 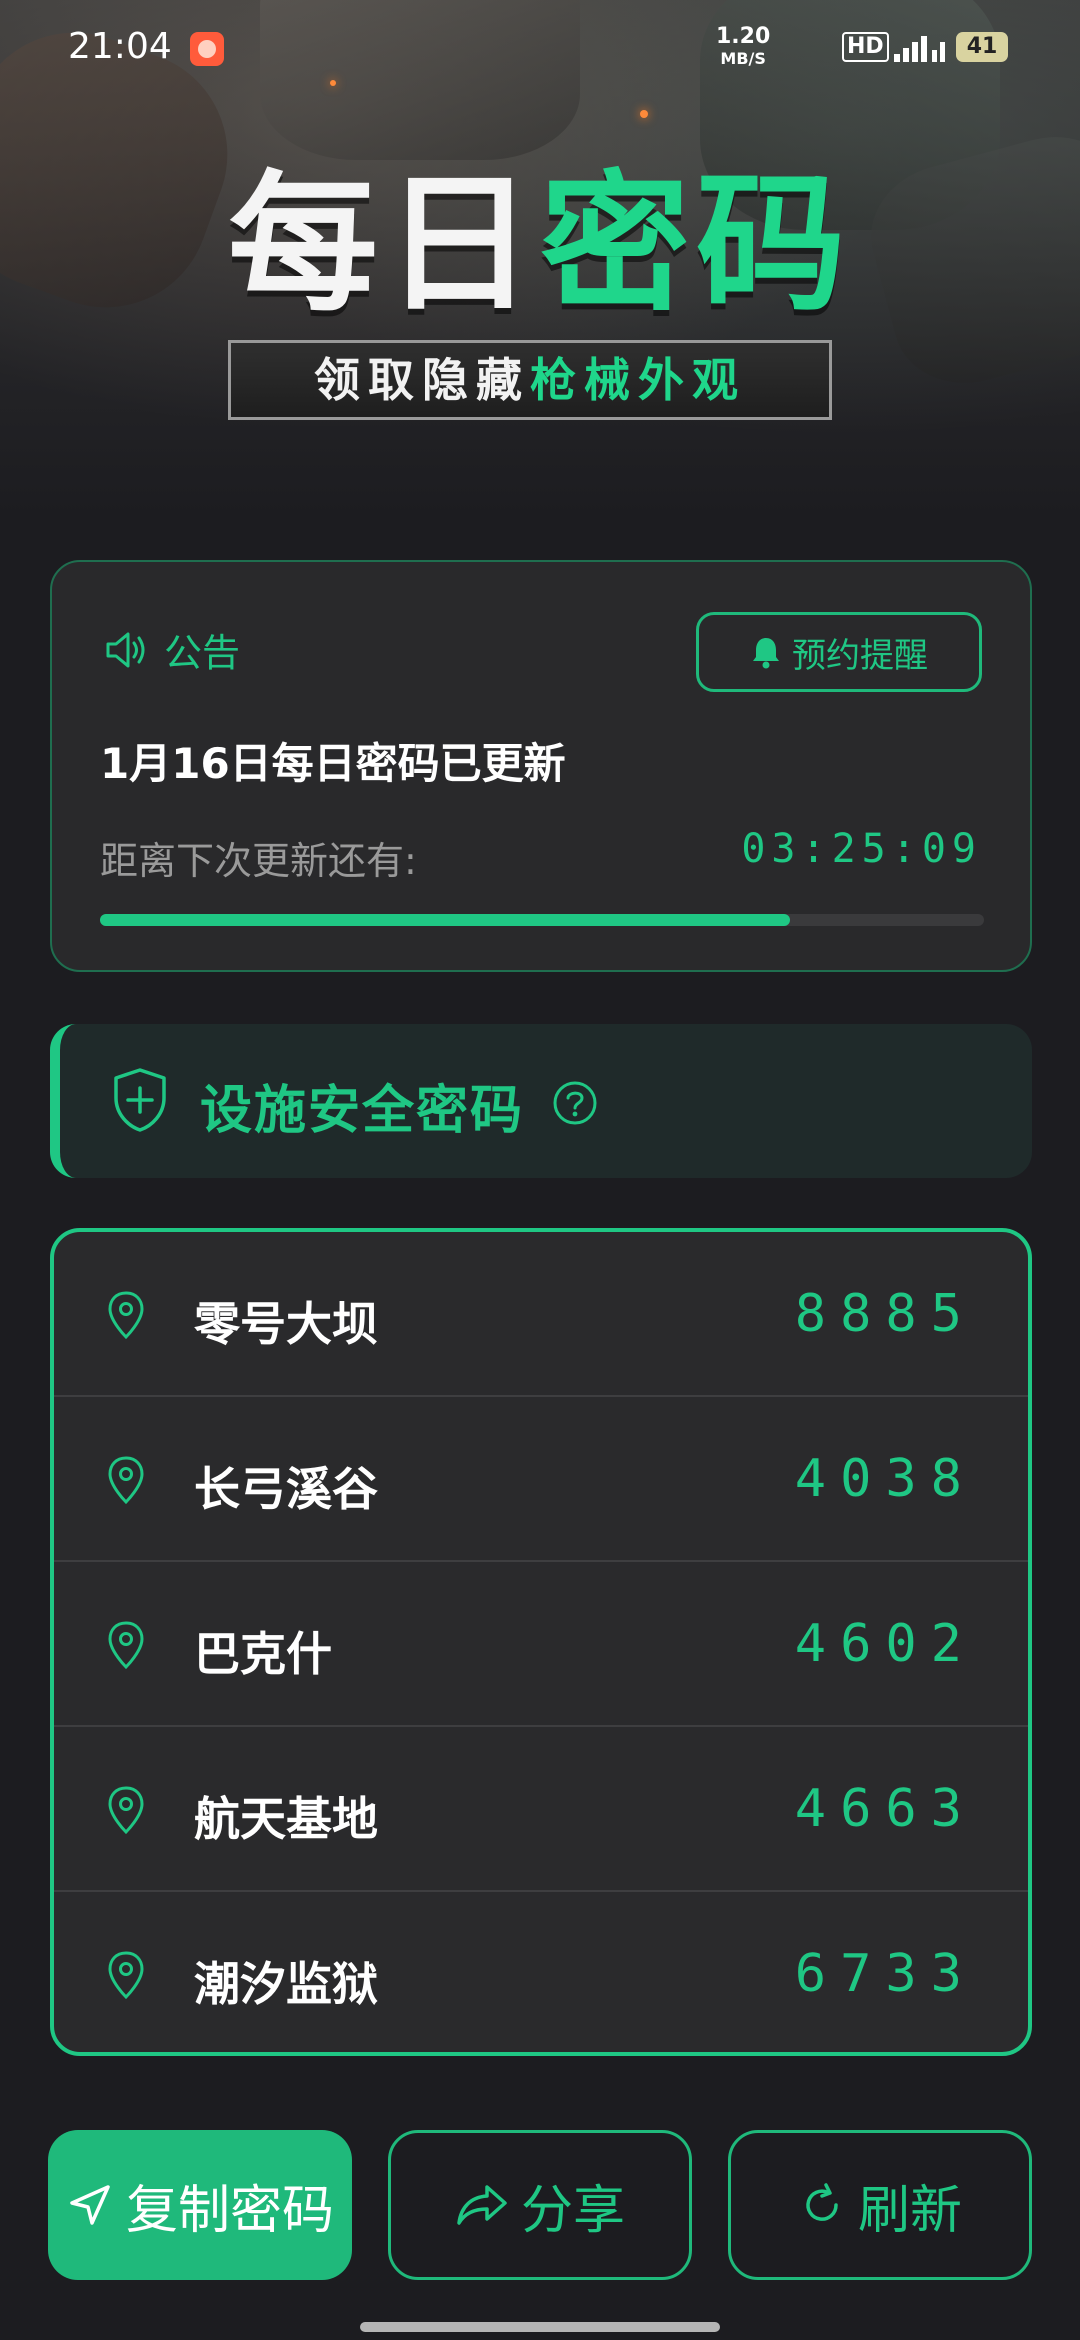 What do you see at coordinates (286, 1324) in the screenshot?
I see `facility-name: 零号大坝` at bounding box center [286, 1324].